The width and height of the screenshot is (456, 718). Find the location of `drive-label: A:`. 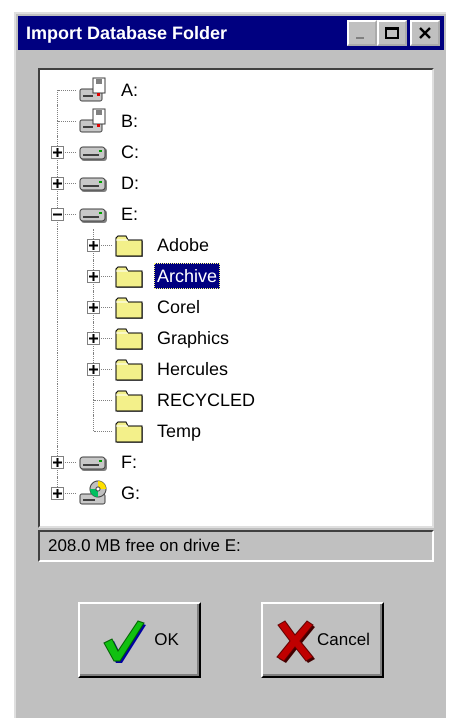

drive-label: A: is located at coordinates (130, 89).